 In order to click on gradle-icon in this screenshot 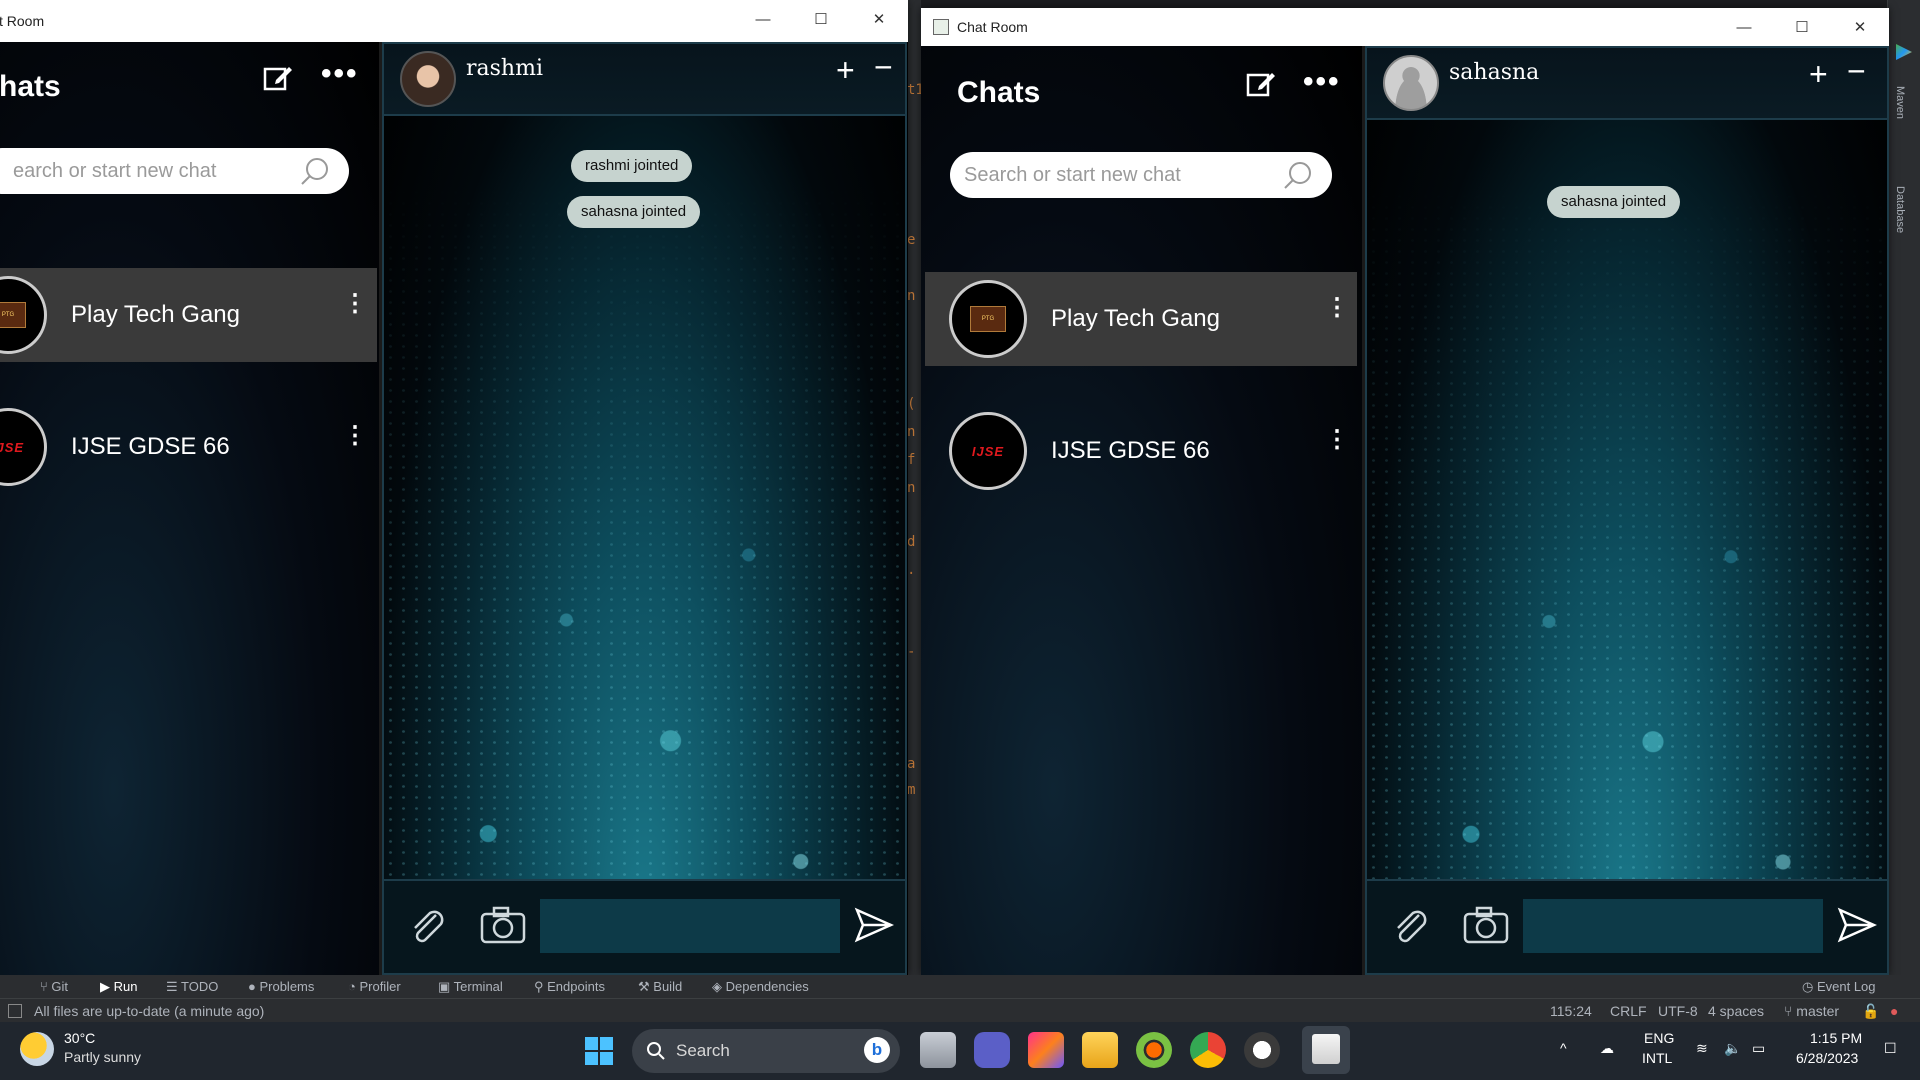, I will do `click(1154, 1050)`.